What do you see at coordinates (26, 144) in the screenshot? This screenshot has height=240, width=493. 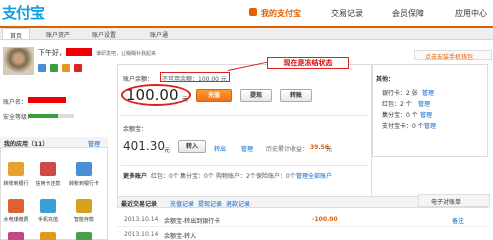 I see `apps-title: 我的应用（11）` at bounding box center [26, 144].